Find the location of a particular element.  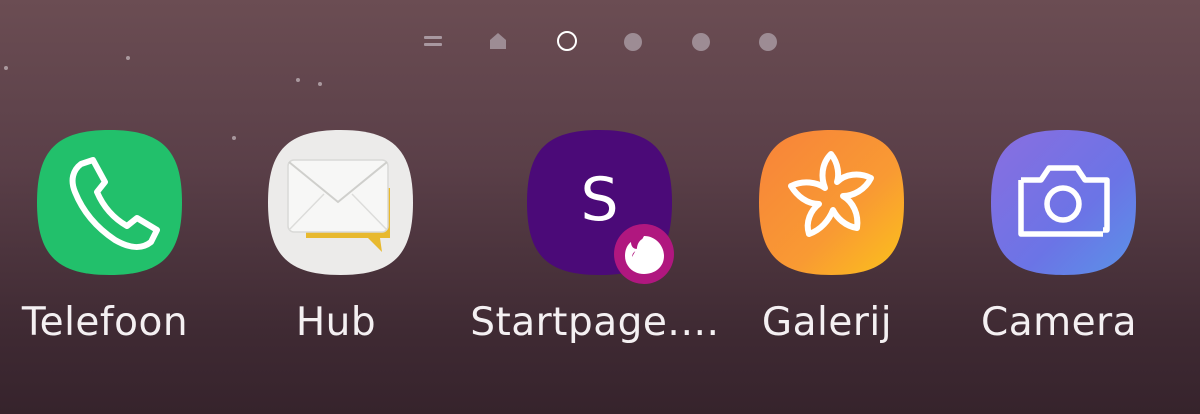

app-label: Galerij is located at coordinates (827, 322).